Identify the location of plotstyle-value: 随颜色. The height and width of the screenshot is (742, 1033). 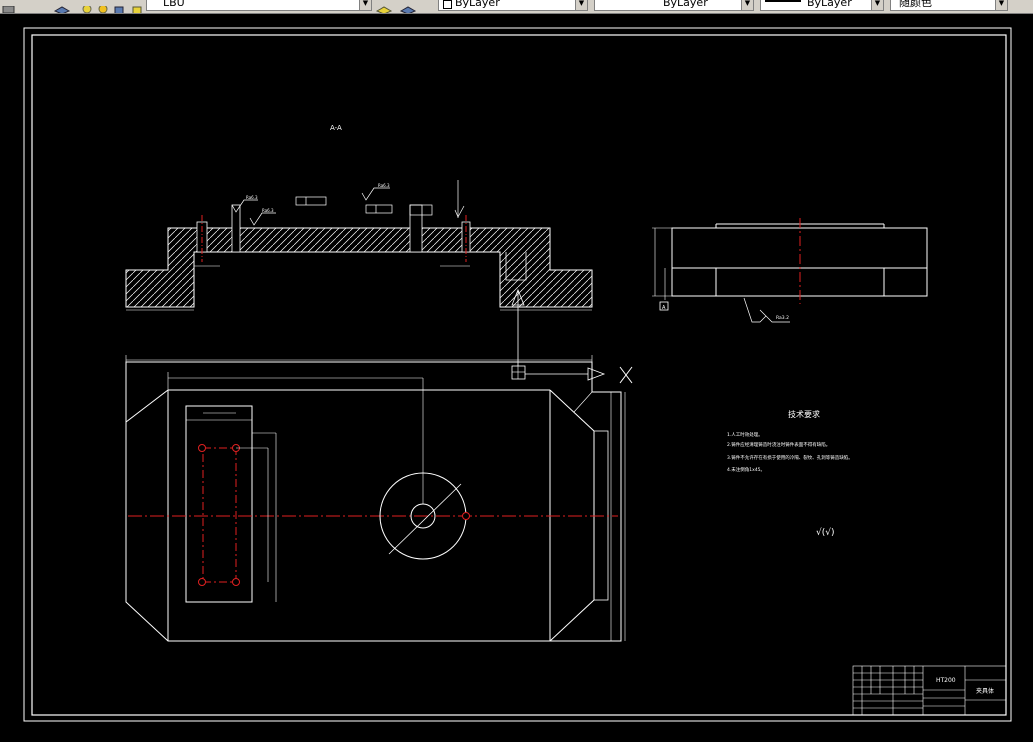
(915, 4).